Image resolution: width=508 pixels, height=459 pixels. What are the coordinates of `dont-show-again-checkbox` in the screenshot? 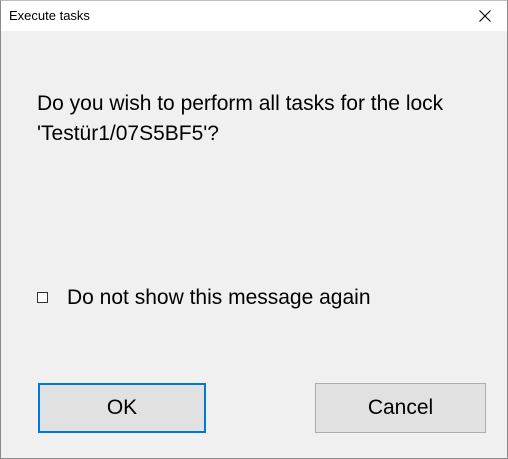 It's located at (42, 297).